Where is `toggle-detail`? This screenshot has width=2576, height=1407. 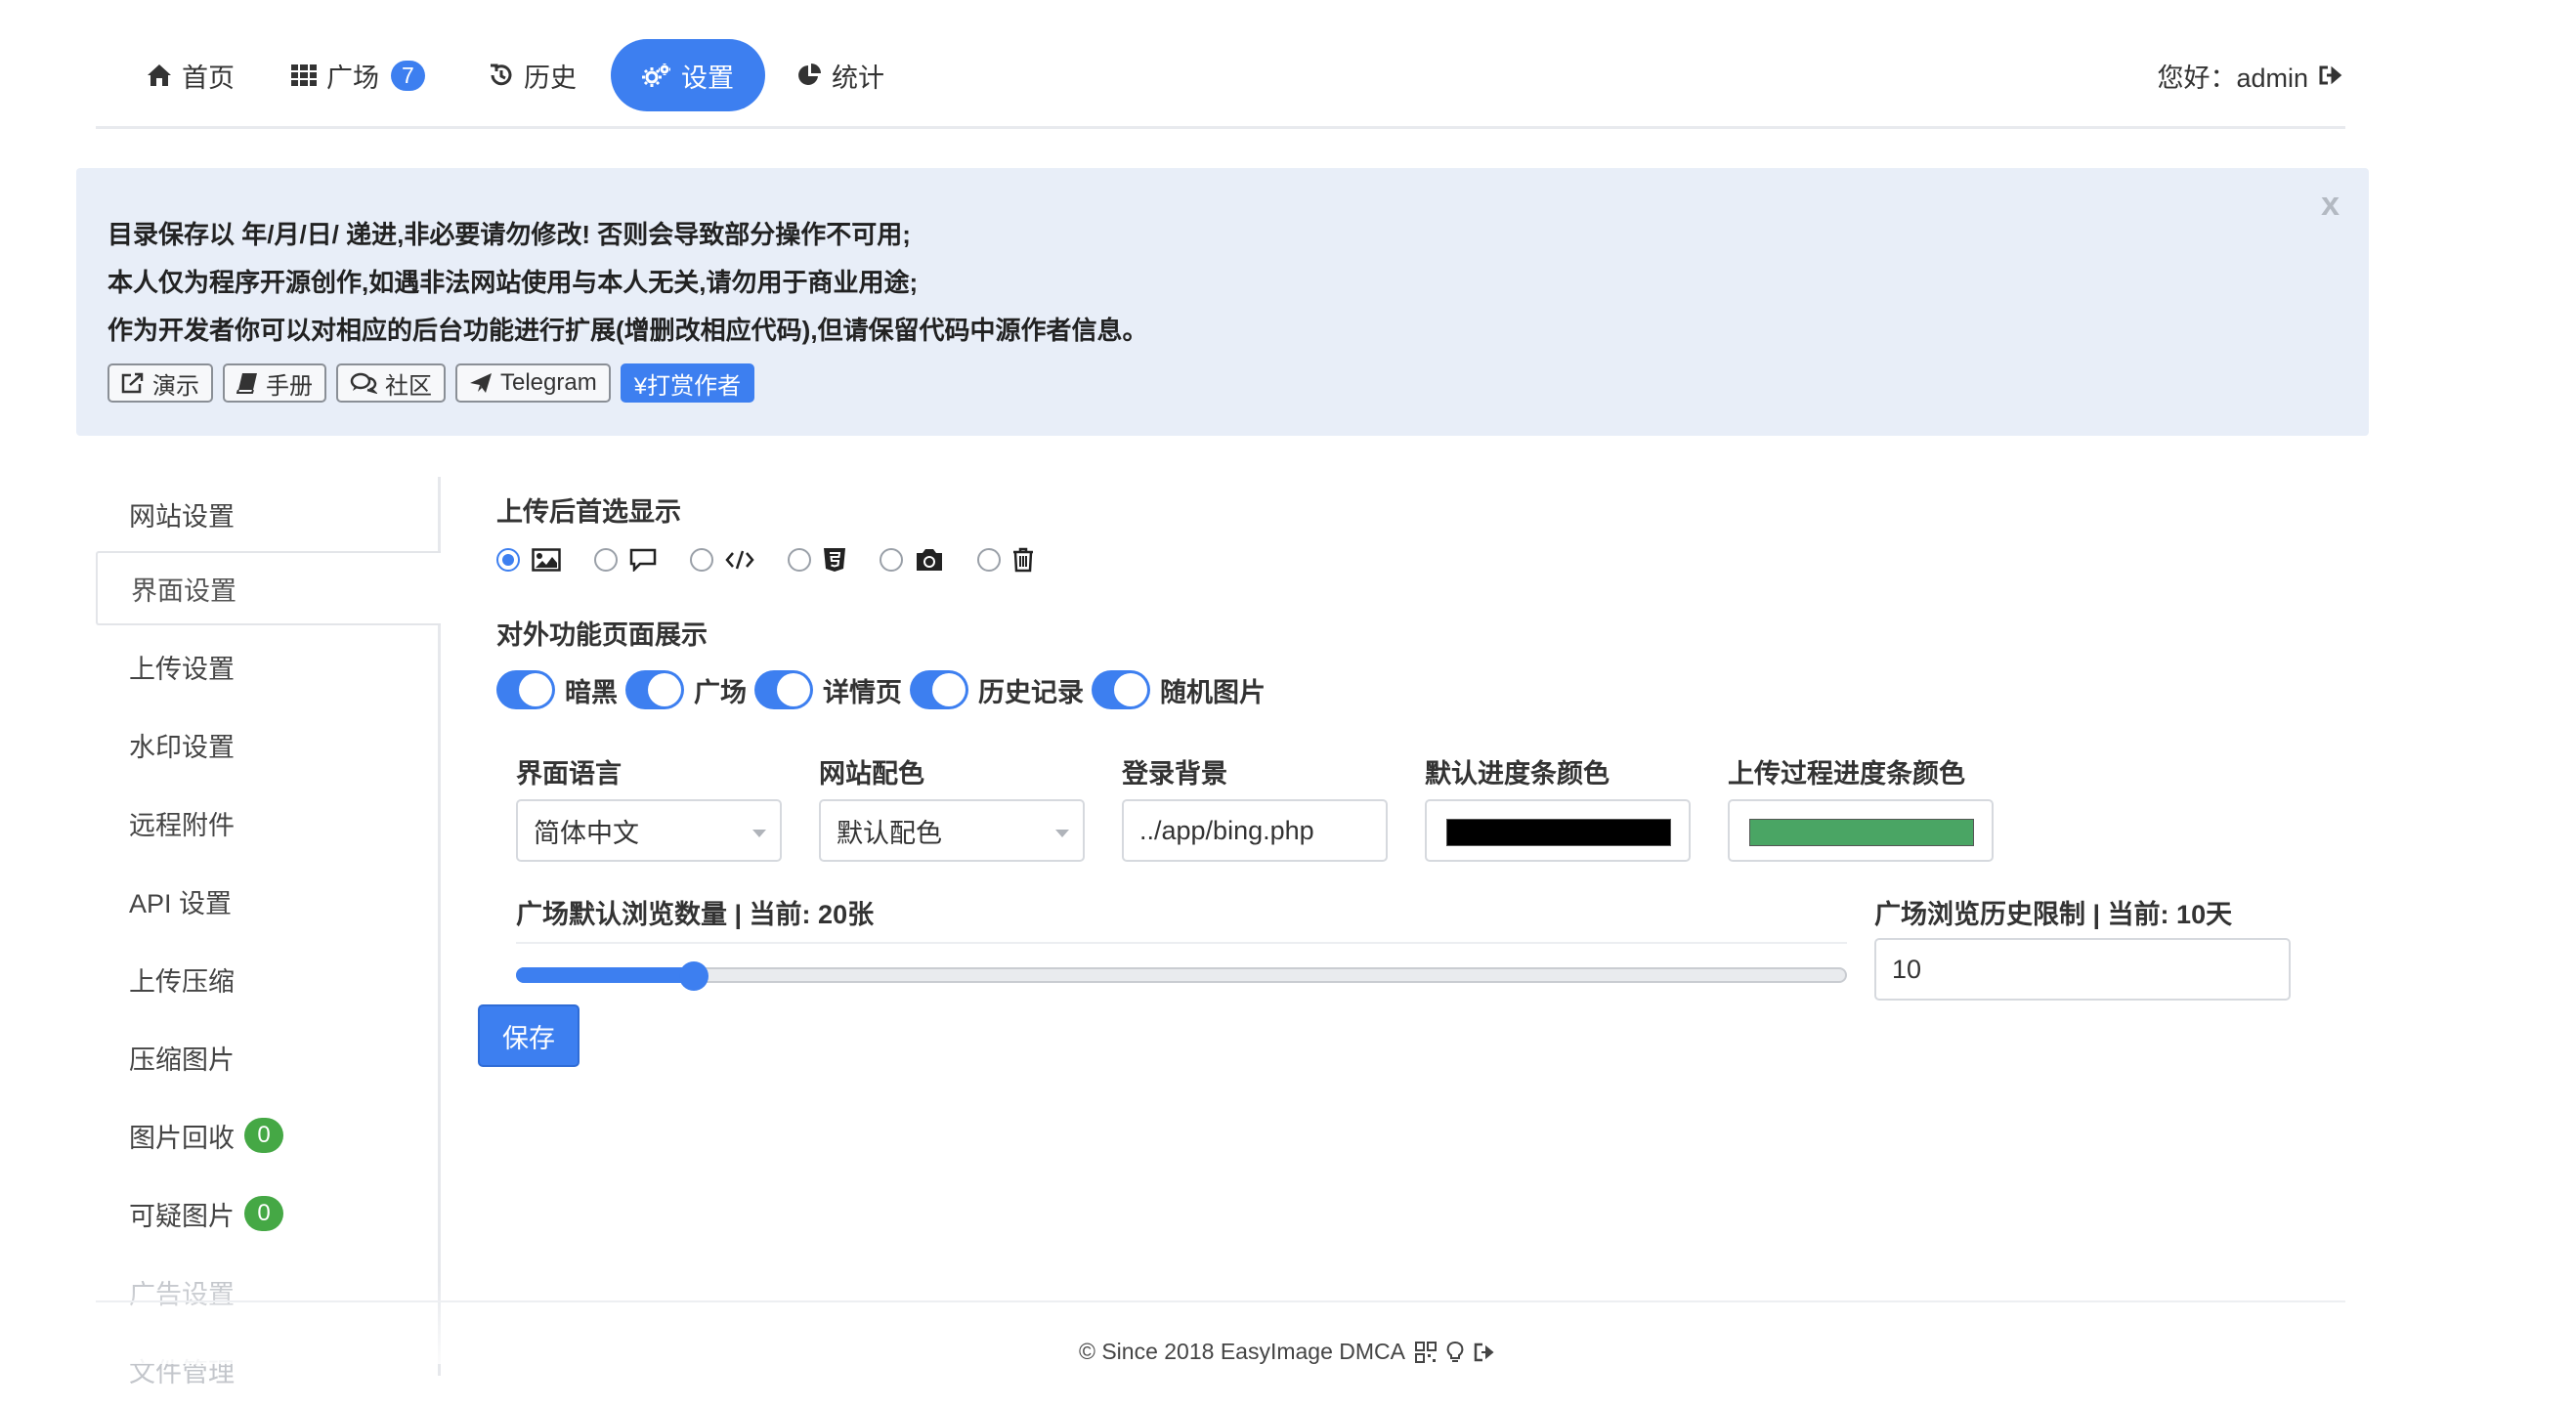
toggle-detail is located at coordinates (784, 689).